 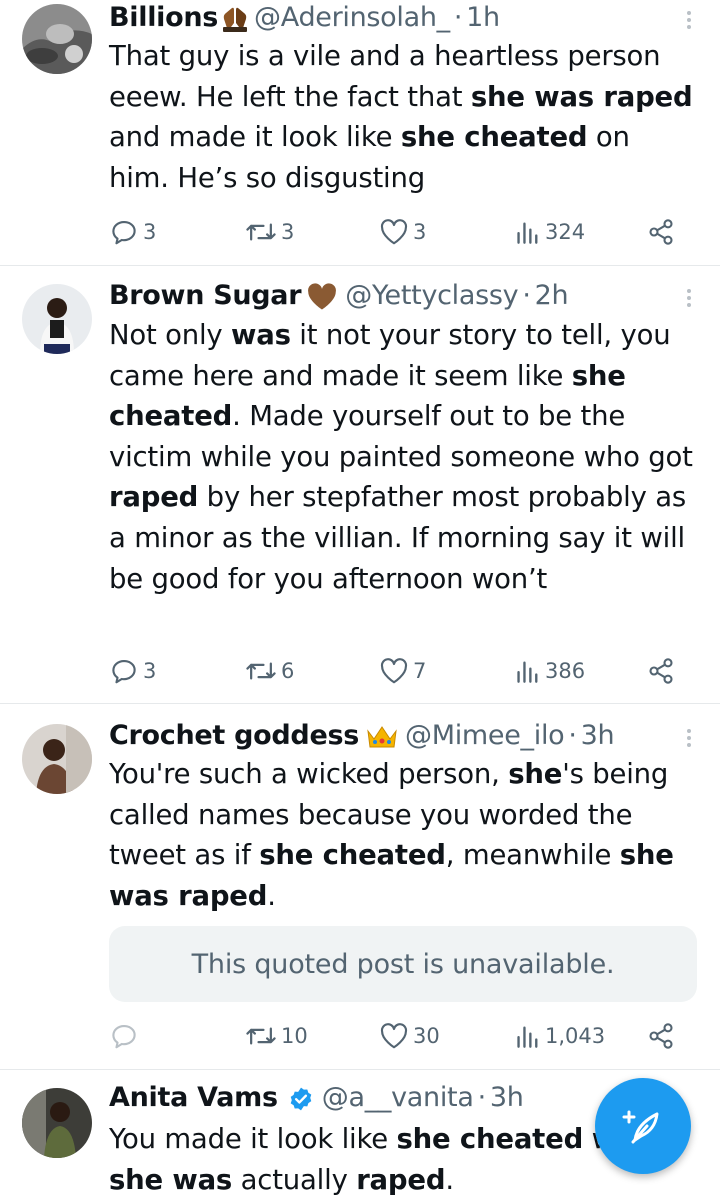 I want to click on repost-button: 6, so click(x=269, y=671).